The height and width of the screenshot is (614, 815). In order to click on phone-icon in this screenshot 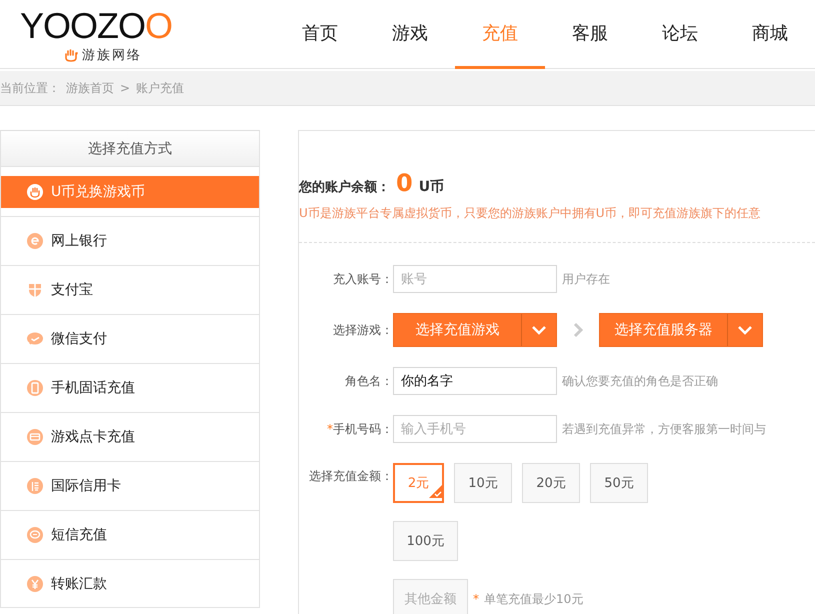, I will do `click(35, 388)`.